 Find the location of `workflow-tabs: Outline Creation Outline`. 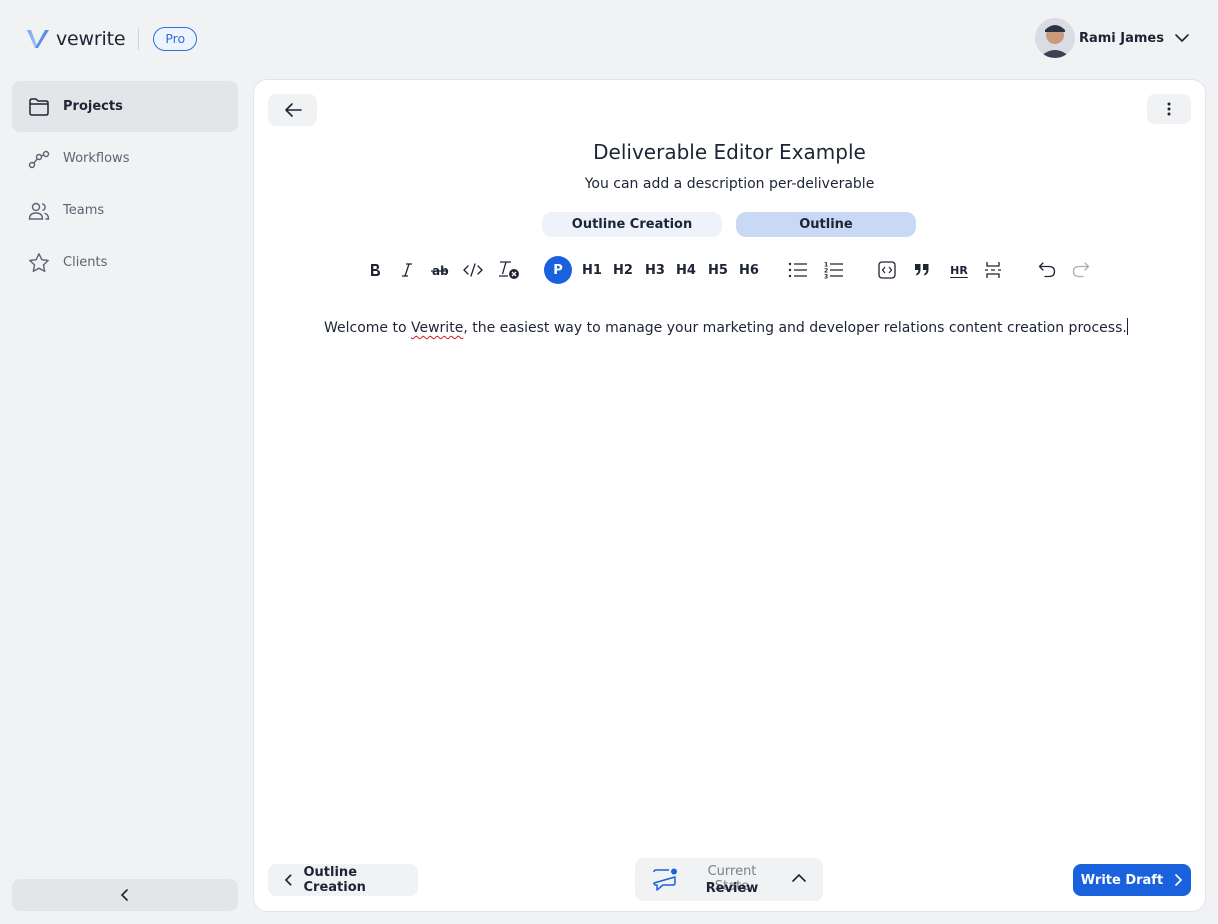

workflow-tabs: Outline Creation Outline is located at coordinates (729, 224).